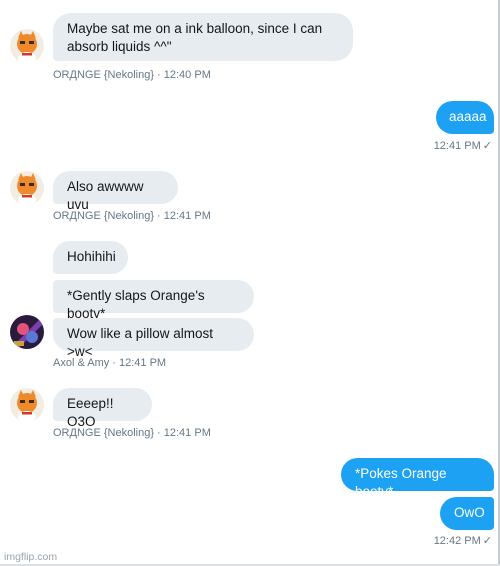 This screenshot has width=500, height=566. I want to click on axol-amy-avatar-icon, so click(27, 332).